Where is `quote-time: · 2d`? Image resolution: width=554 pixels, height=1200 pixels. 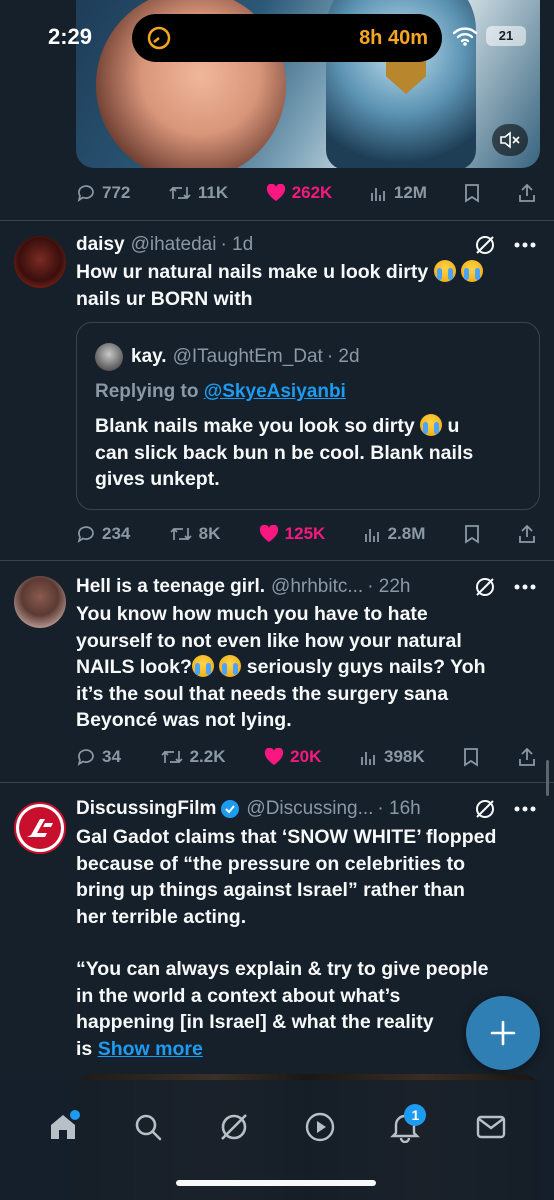
quote-time: · 2d is located at coordinates (343, 356).